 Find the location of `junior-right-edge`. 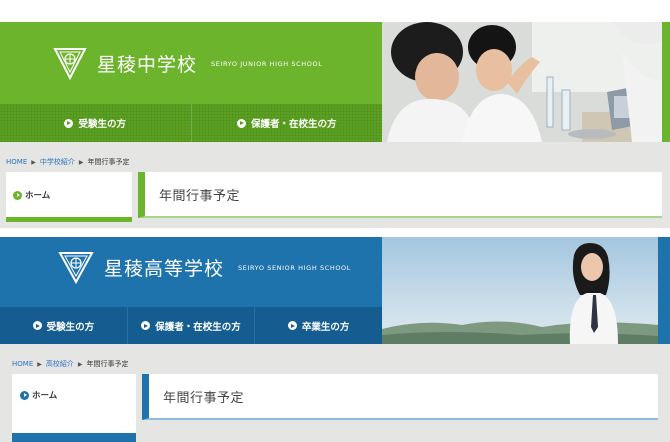

junior-right-edge is located at coordinates (666, 82).